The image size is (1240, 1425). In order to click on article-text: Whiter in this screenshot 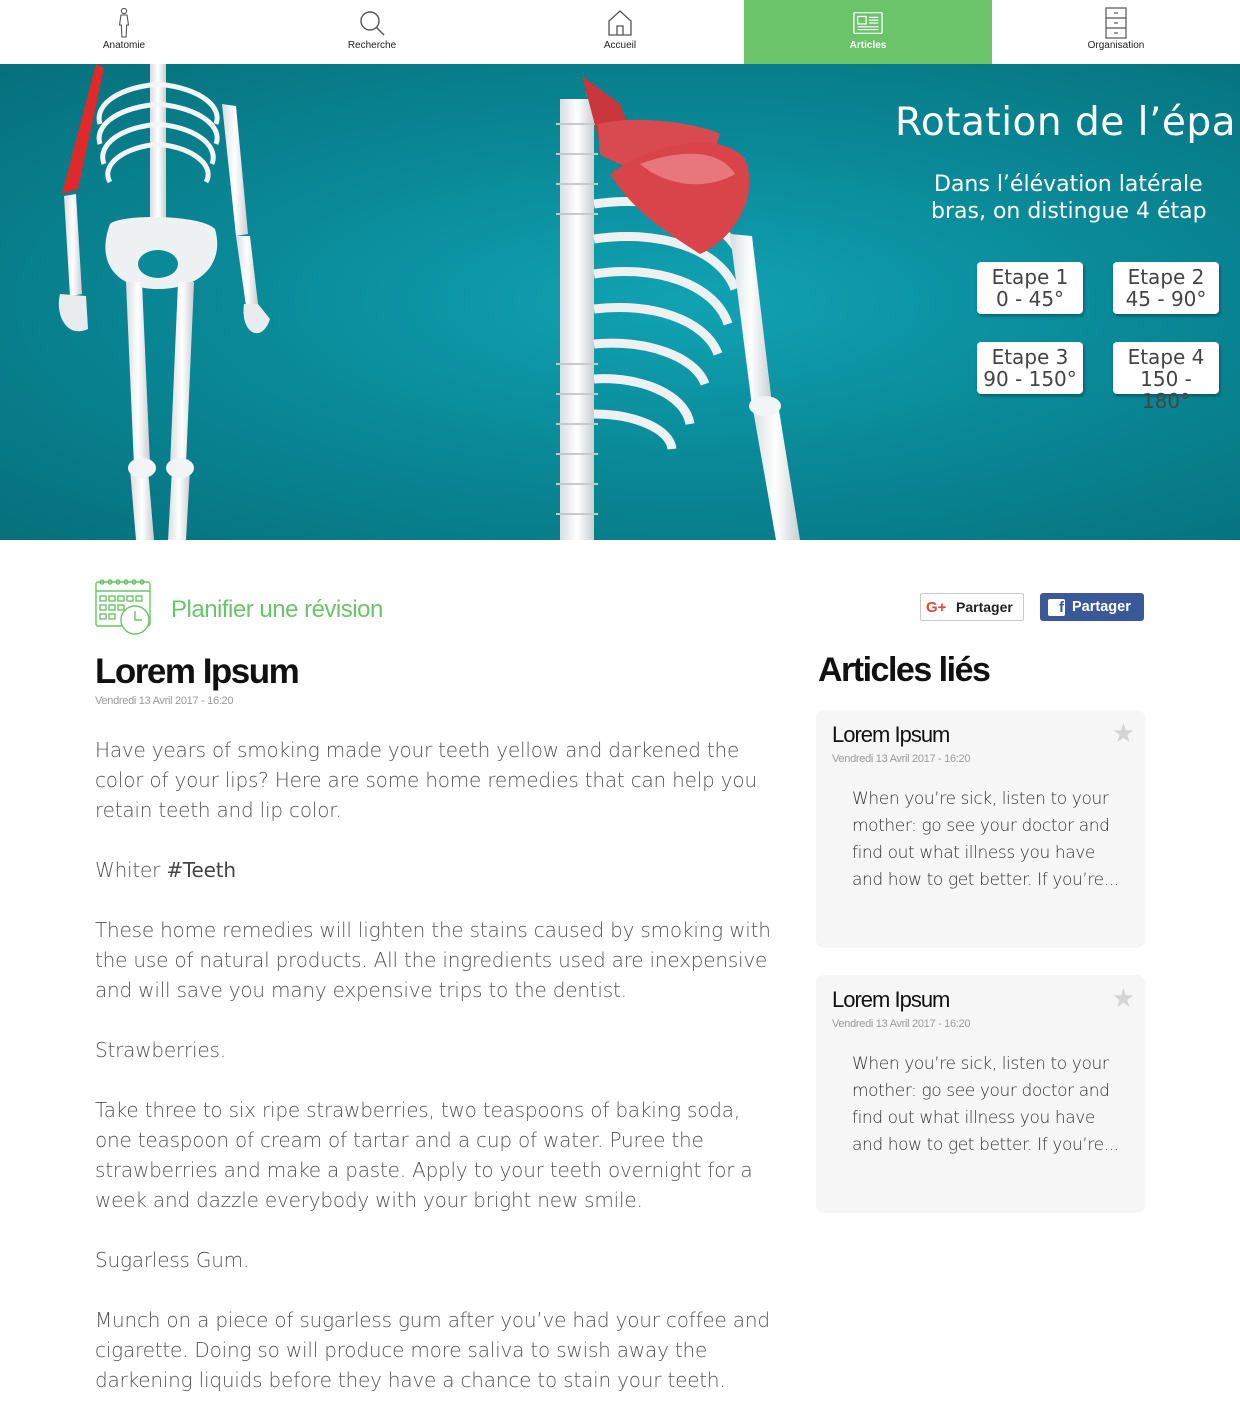, I will do `click(131, 870)`.